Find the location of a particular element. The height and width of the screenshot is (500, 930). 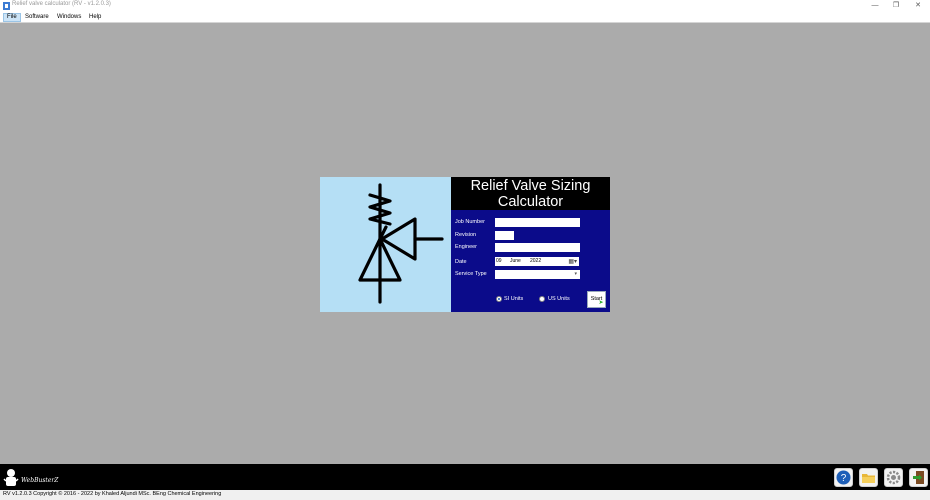

date-month: June is located at coordinates (515, 261).